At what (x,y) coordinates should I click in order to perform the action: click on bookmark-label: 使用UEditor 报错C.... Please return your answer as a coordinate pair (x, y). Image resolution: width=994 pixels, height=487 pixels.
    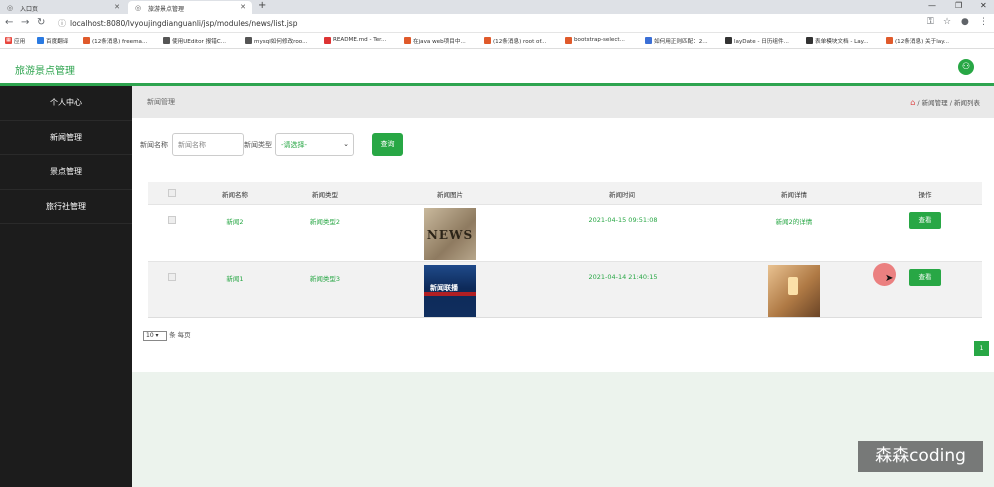
    Looking at the image, I should click on (199, 42).